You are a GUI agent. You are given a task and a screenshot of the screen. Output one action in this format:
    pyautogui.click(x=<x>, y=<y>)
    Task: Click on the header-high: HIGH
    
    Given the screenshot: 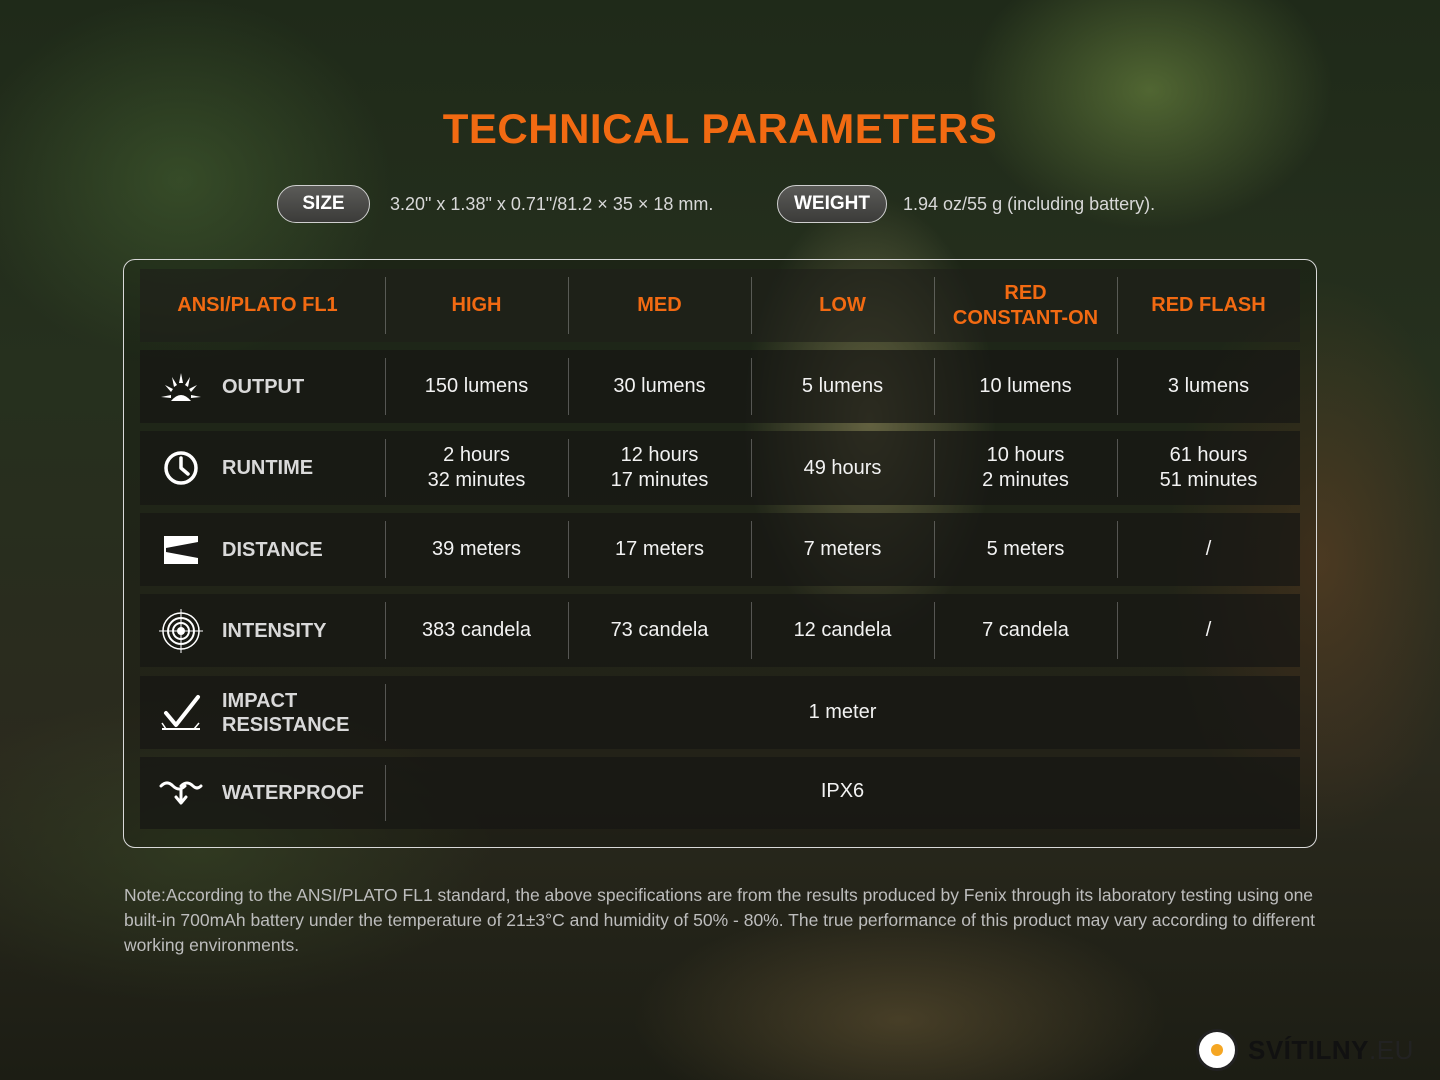 What is the action you would take?
    pyautogui.click(x=476, y=305)
    